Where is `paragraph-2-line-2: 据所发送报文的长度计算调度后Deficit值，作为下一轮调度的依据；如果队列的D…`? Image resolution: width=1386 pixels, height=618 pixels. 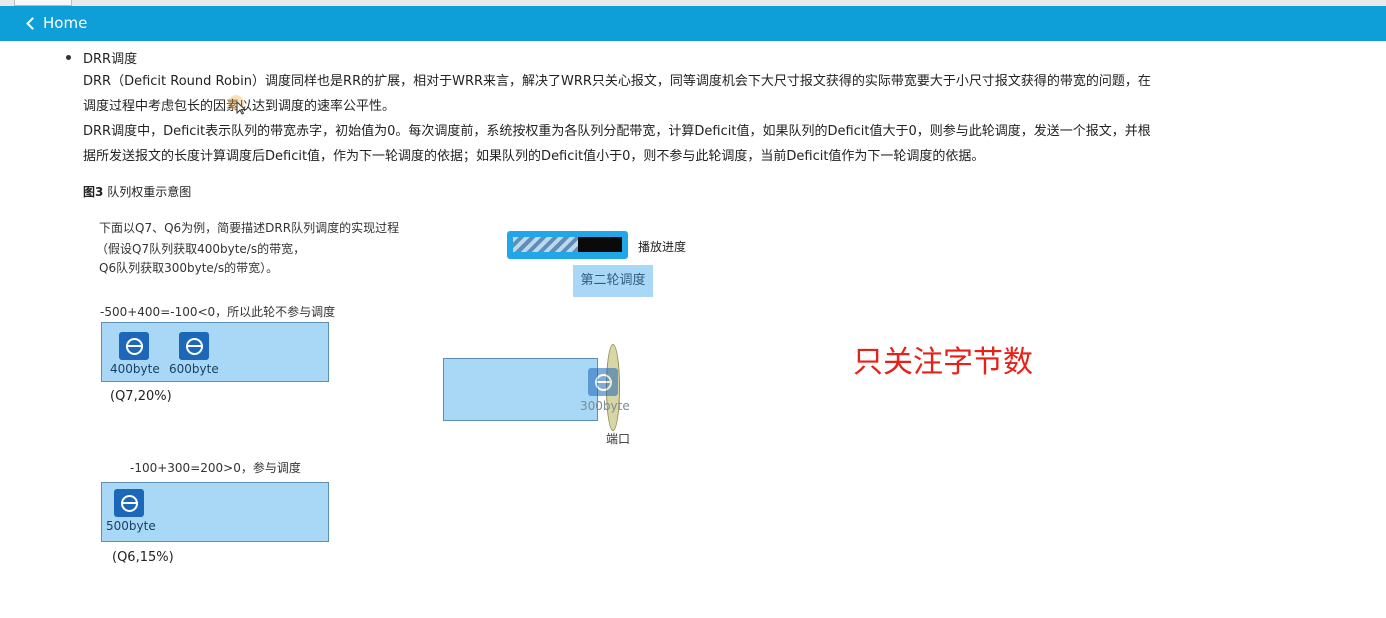
paragraph-2-line-2: 据所发送报文的长度计算调度后Deficit值，作为下一轮调度的依据；如果队列的D… is located at coordinates (534, 156).